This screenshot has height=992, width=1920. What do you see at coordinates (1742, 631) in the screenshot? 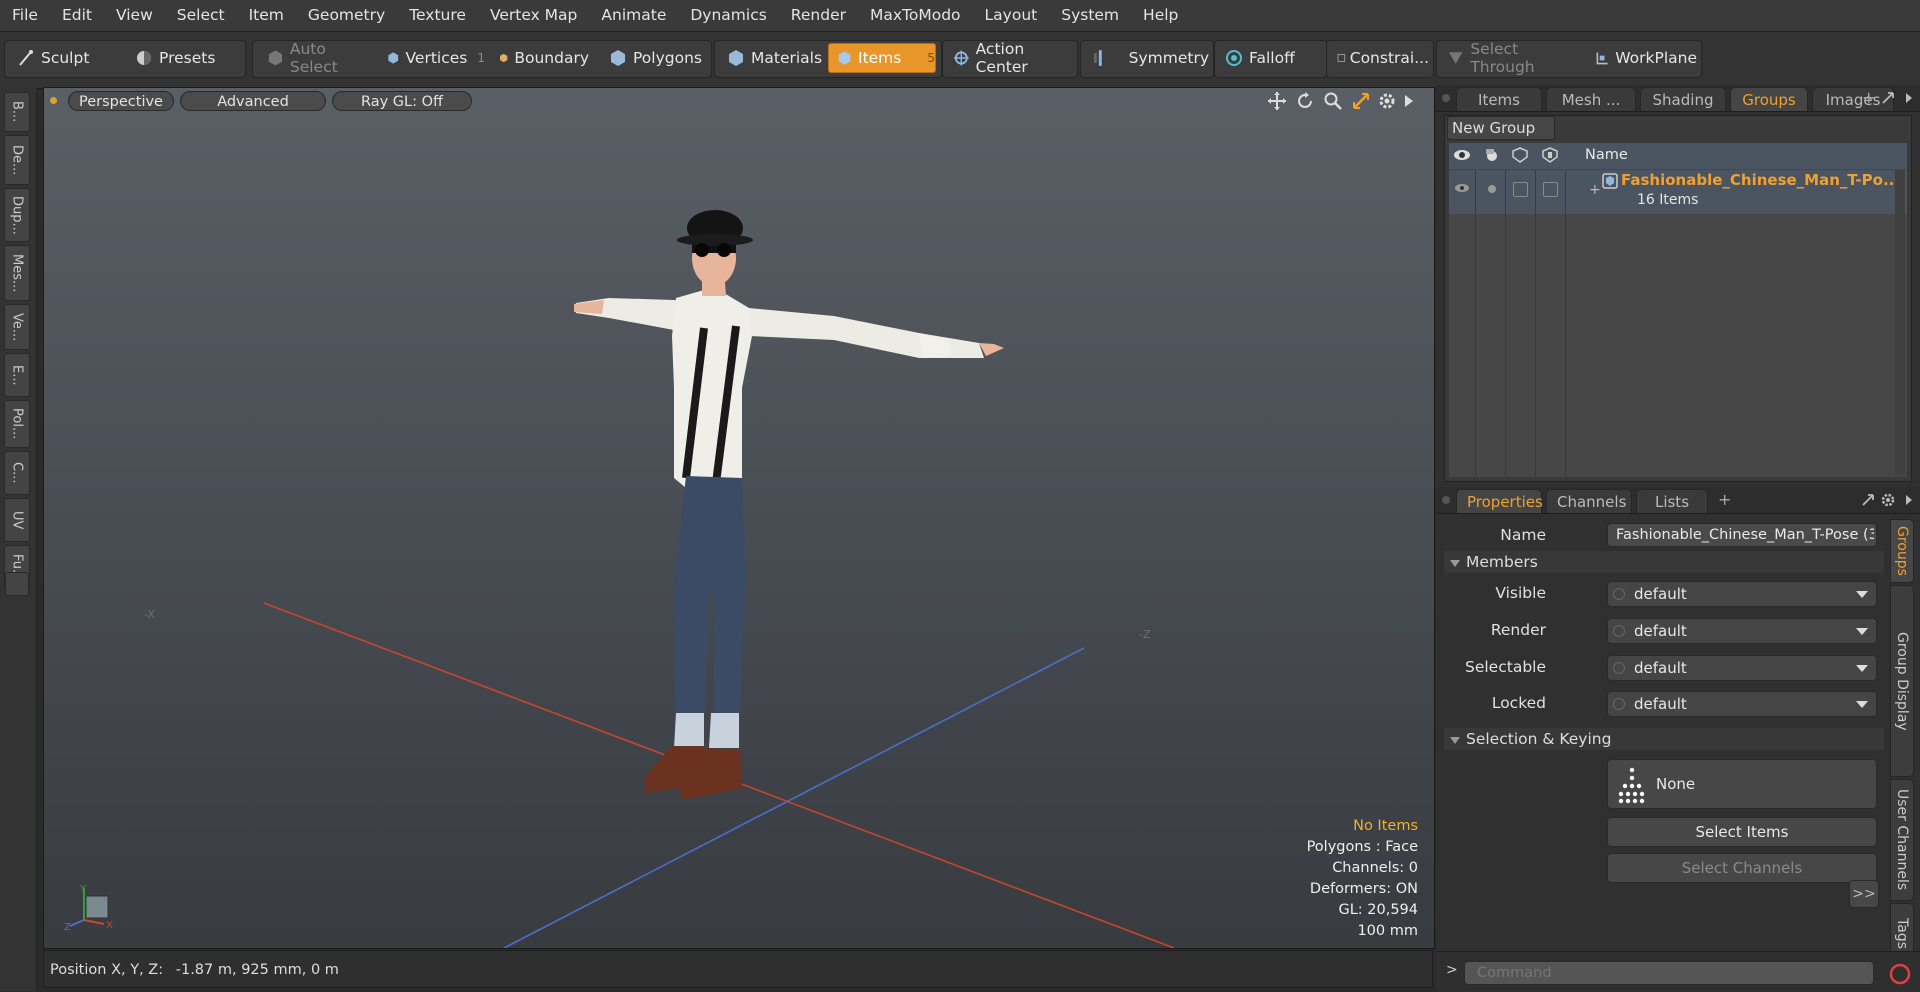
I see `render-dropdown: default` at bounding box center [1742, 631].